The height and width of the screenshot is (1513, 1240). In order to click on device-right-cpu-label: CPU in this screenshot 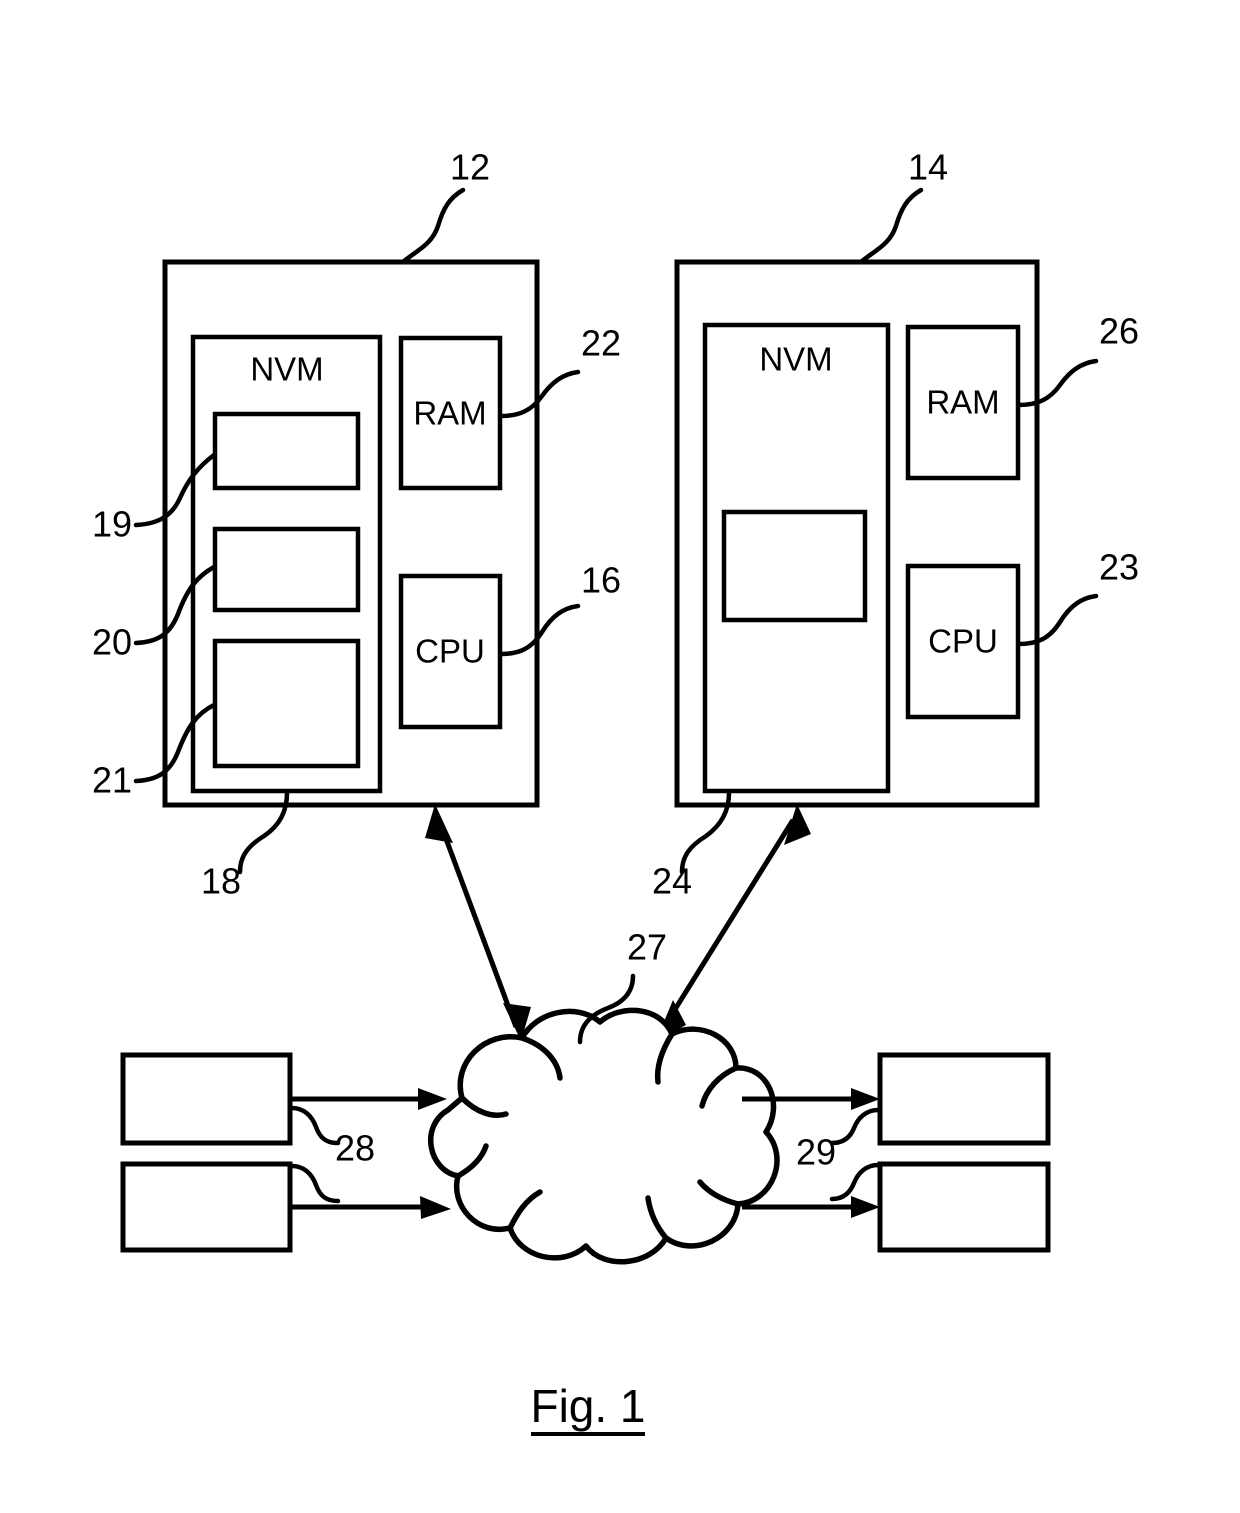, I will do `click(963, 641)`.